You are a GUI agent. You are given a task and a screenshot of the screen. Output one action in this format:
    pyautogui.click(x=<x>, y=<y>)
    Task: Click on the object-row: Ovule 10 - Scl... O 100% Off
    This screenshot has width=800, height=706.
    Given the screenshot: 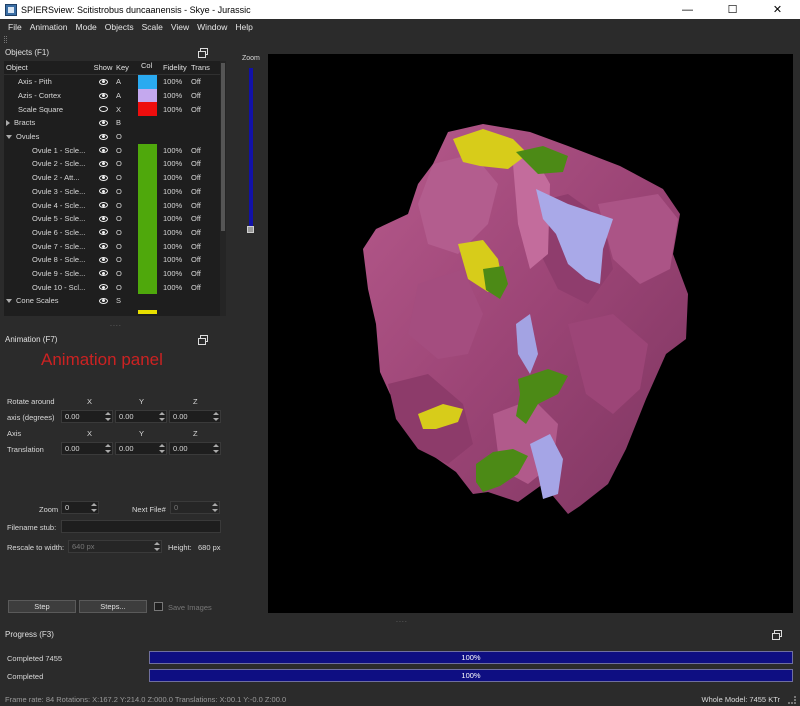 What is the action you would take?
    pyautogui.click(x=115, y=287)
    